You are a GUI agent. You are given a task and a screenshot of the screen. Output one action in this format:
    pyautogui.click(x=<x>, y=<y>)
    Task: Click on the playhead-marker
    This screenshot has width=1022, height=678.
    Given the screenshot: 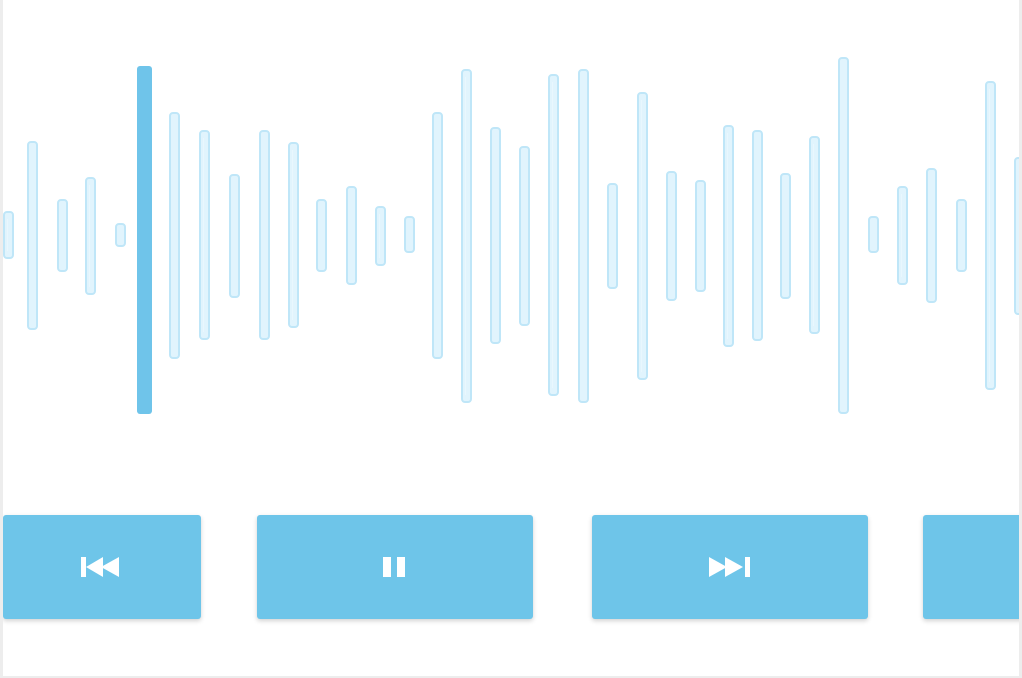 What is the action you would take?
    pyautogui.click(x=144, y=240)
    